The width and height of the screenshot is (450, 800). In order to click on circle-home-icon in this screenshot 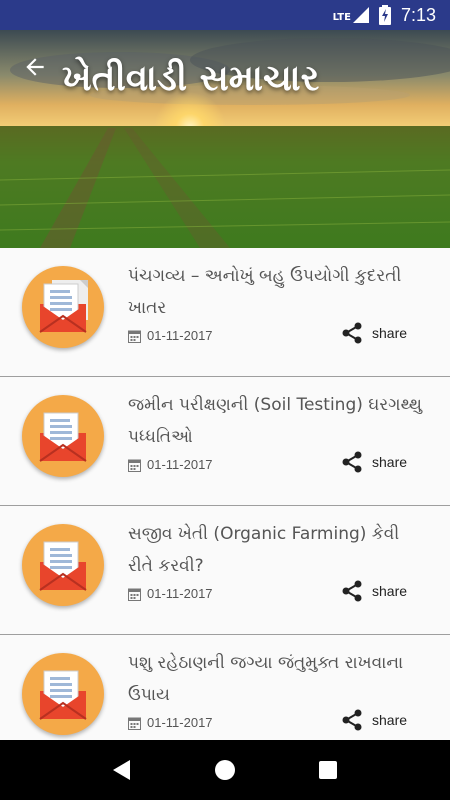, I will do `click(224, 770)`.